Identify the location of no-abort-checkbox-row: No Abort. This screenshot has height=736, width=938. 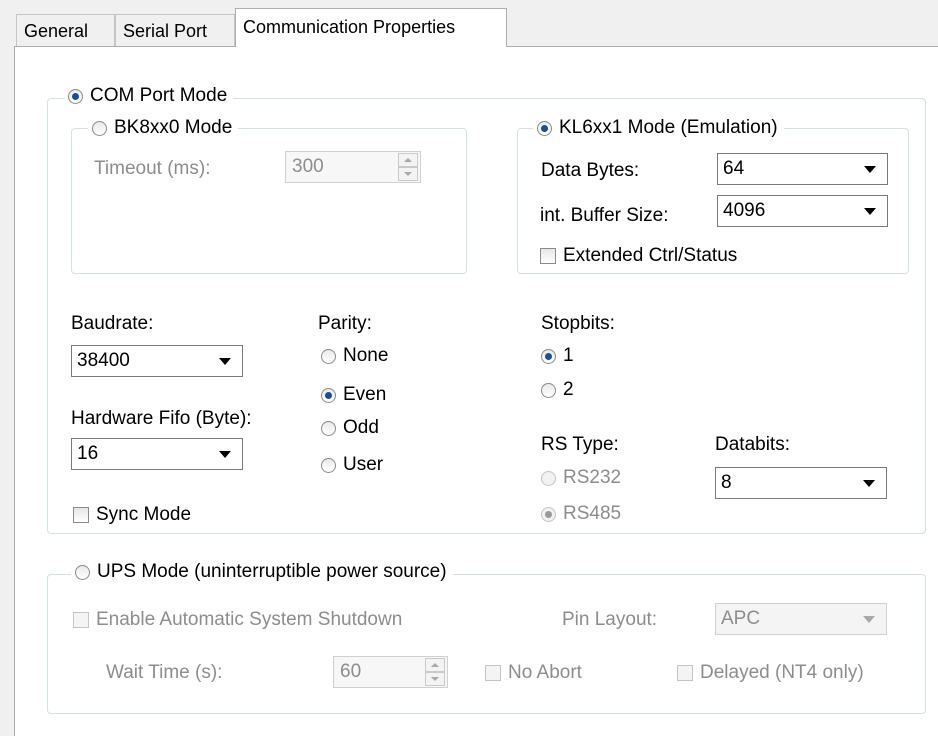
(533, 673).